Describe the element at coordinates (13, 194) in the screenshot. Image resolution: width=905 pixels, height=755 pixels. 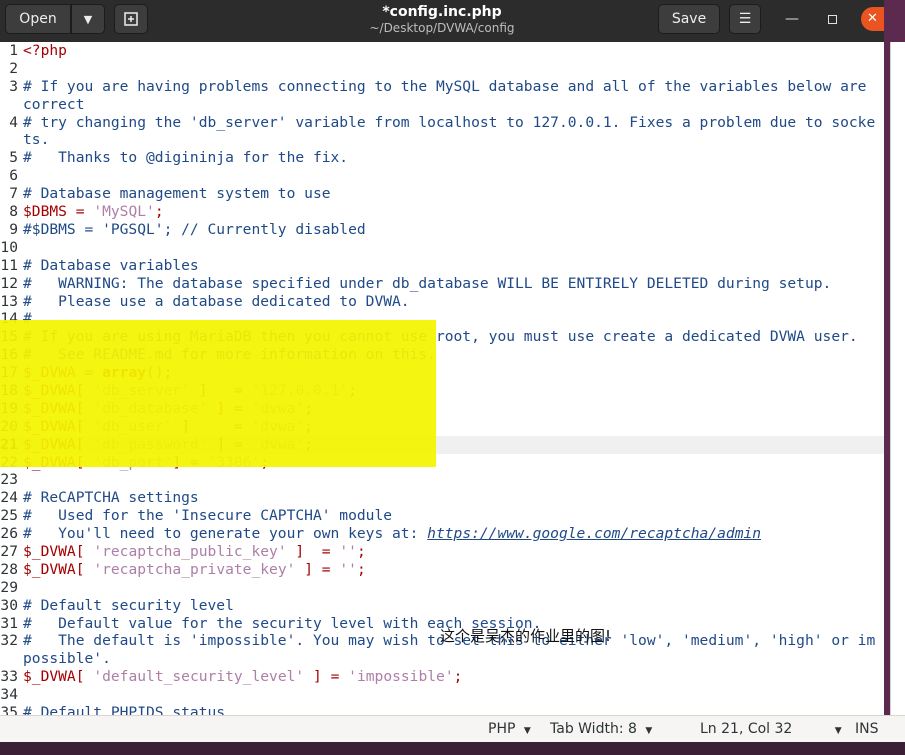
I see `line-number: 7` at that location.